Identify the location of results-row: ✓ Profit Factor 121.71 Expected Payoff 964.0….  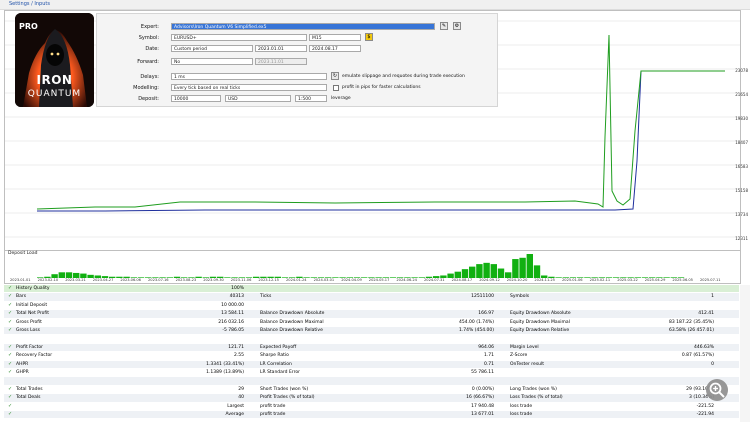
(371, 347).